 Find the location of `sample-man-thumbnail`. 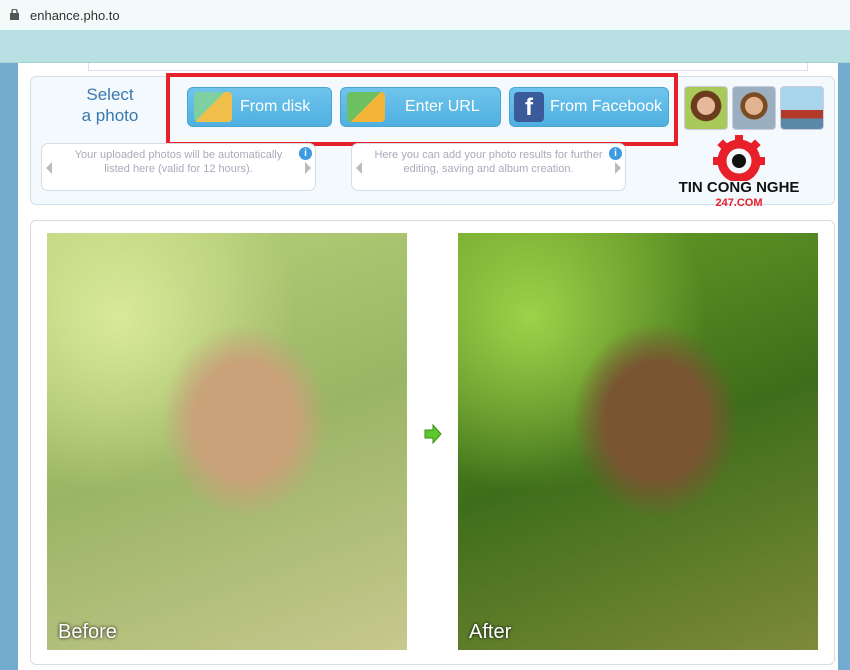

sample-man-thumbnail is located at coordinates (754, 108).